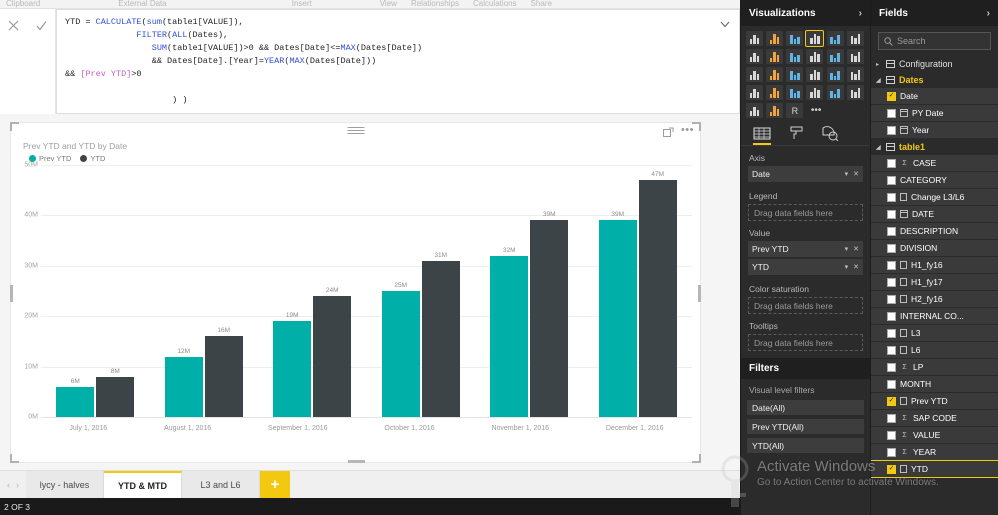  Describe the element at coordinates (223, 291) in the screenshot. I see `bar-column: 16M` at that location.